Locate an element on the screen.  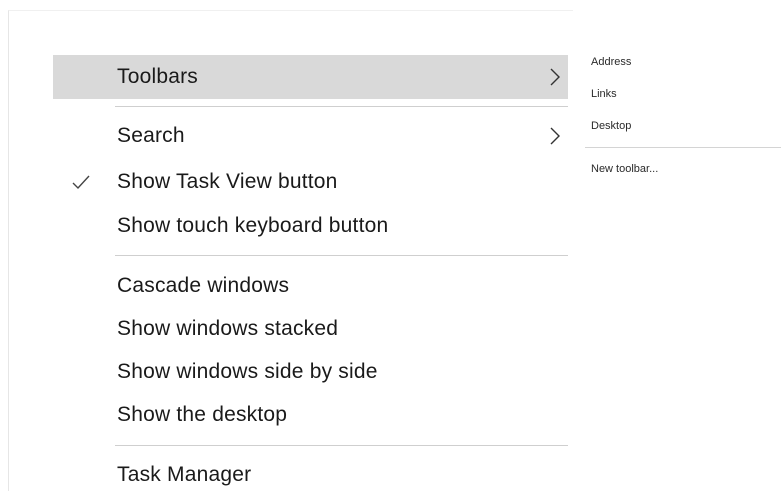
submenu-item-label: Address is located at coordinates (611, 62).